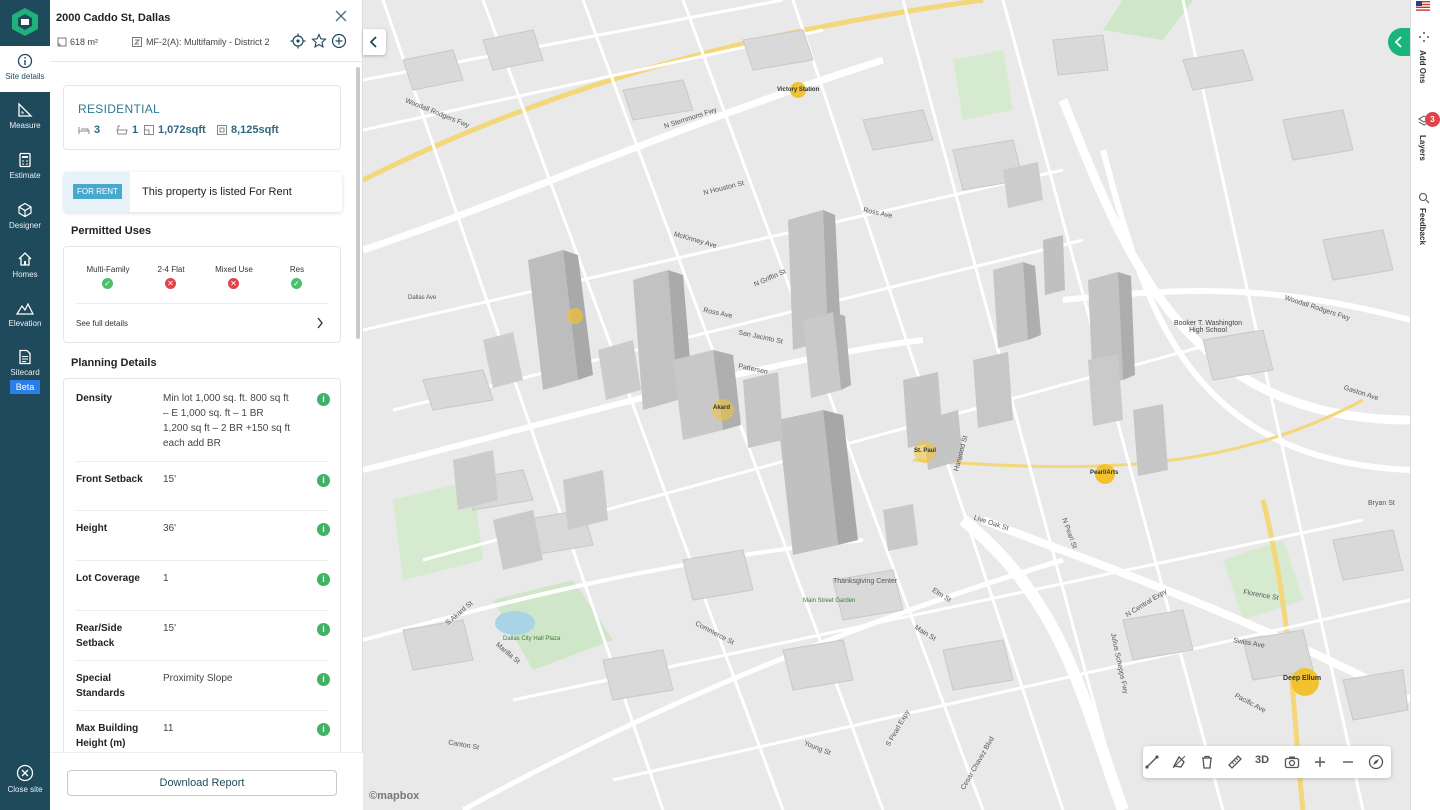 Image resolution: width=1440 pixels, height=810 pixels. Describe the element at coordinates (171, 269) in the screenshot. I see `use-label: 2-4 Flat` at that location.